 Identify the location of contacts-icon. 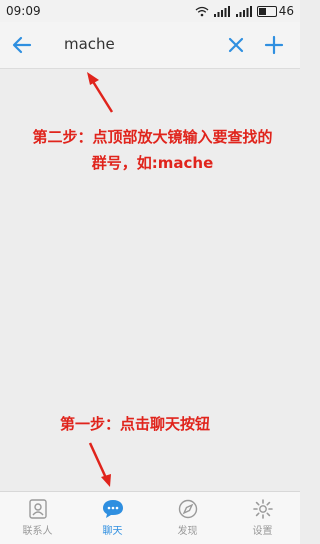
(37, 509).